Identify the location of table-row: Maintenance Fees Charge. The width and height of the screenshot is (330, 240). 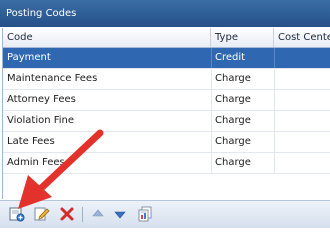
(166, 79).